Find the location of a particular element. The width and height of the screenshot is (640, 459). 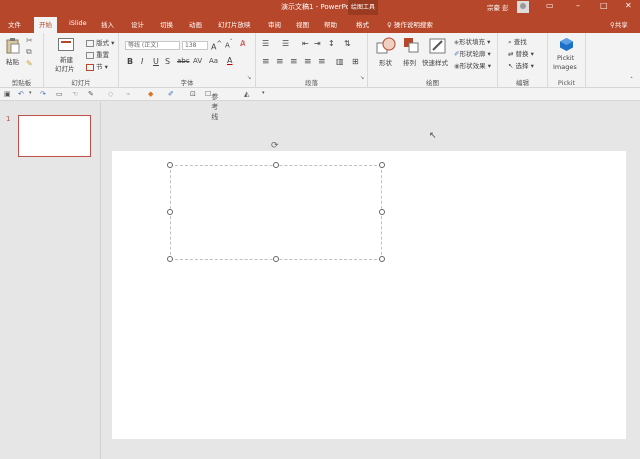

arrange-icon is located at coordinates (411, 46).